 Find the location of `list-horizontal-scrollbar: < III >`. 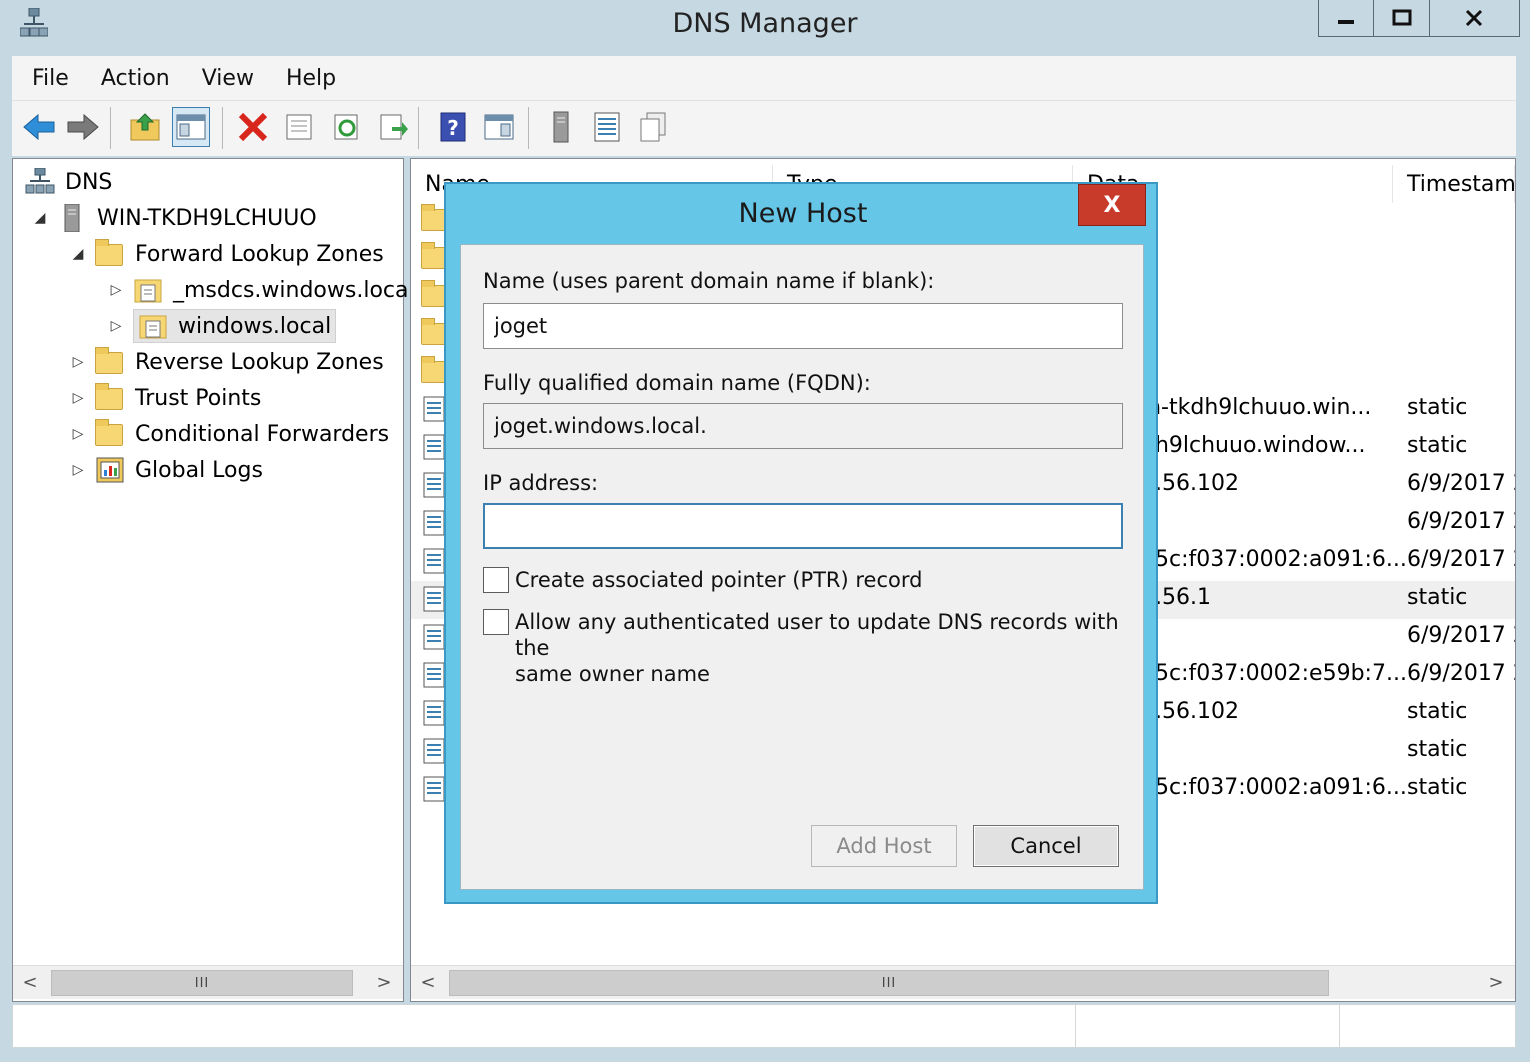

list-horizontal-scrollbar: < III > is located at coordinates (963, 982).